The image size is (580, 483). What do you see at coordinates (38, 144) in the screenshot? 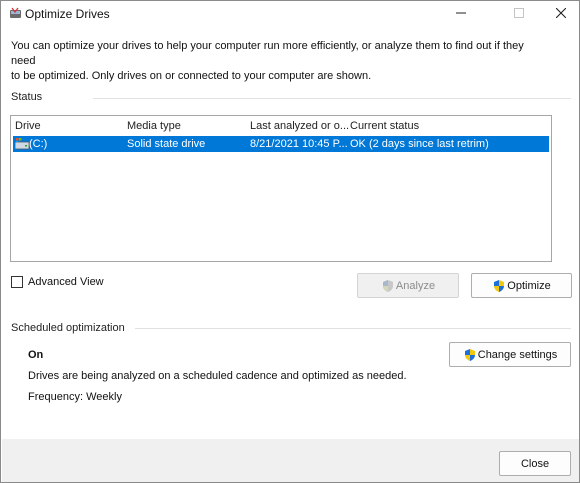
I see `cell-drive: (C:)` at bounding box center [38, 144].